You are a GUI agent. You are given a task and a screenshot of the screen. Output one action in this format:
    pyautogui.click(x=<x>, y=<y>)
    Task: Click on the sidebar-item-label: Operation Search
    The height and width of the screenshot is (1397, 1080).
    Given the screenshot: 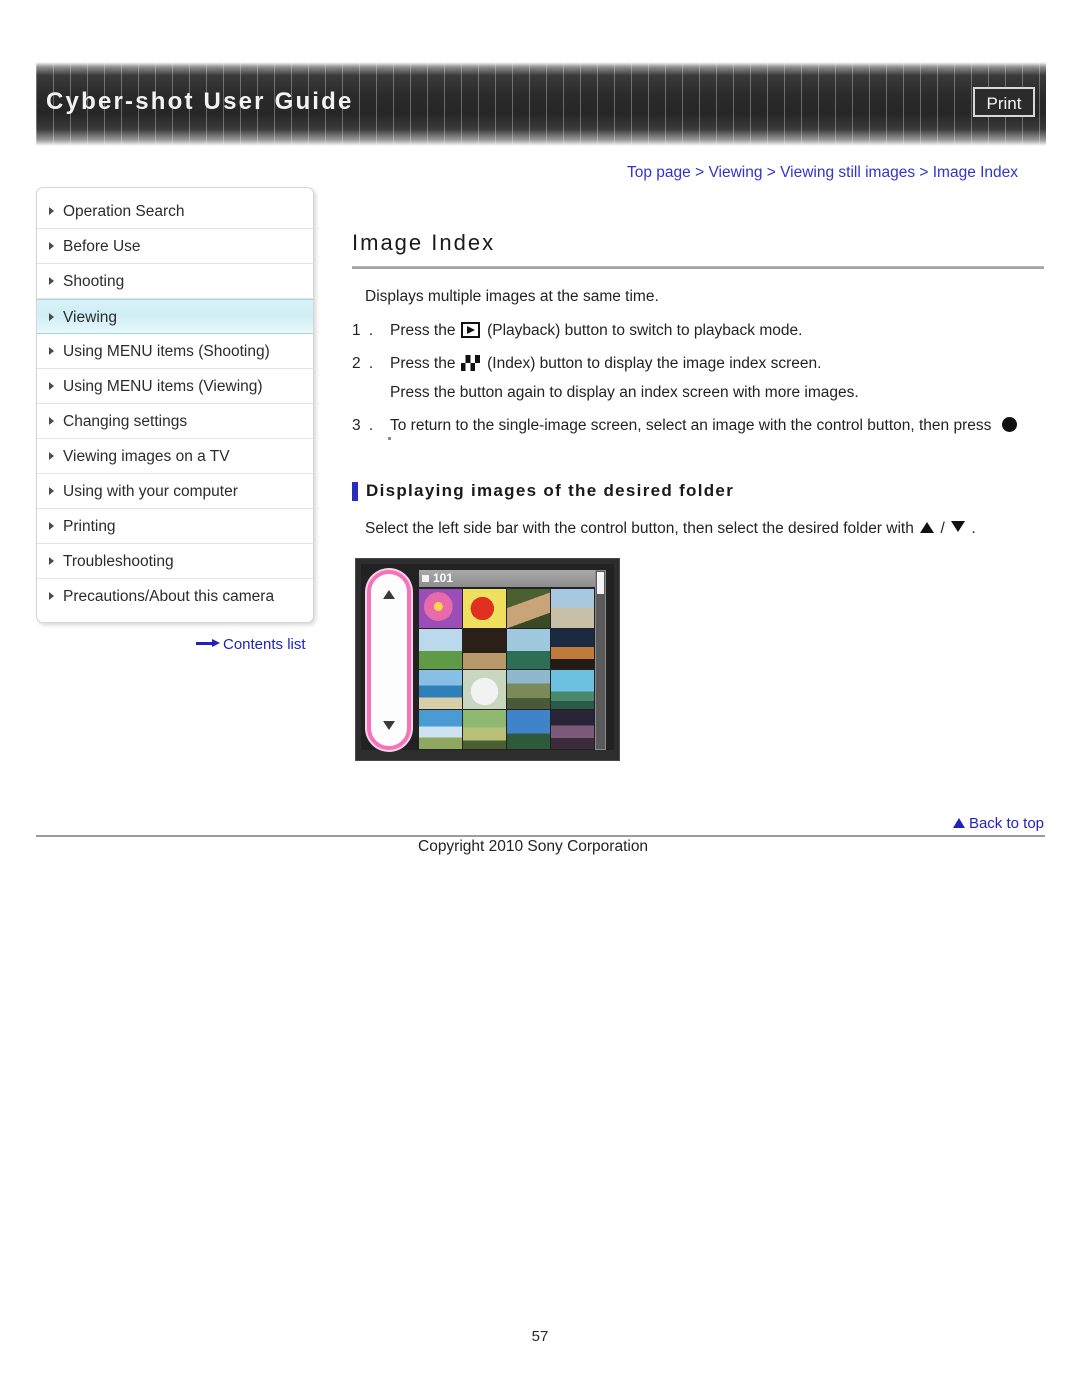 What is the action you would take?
    pyautogui.click(x=124, y=211)
    